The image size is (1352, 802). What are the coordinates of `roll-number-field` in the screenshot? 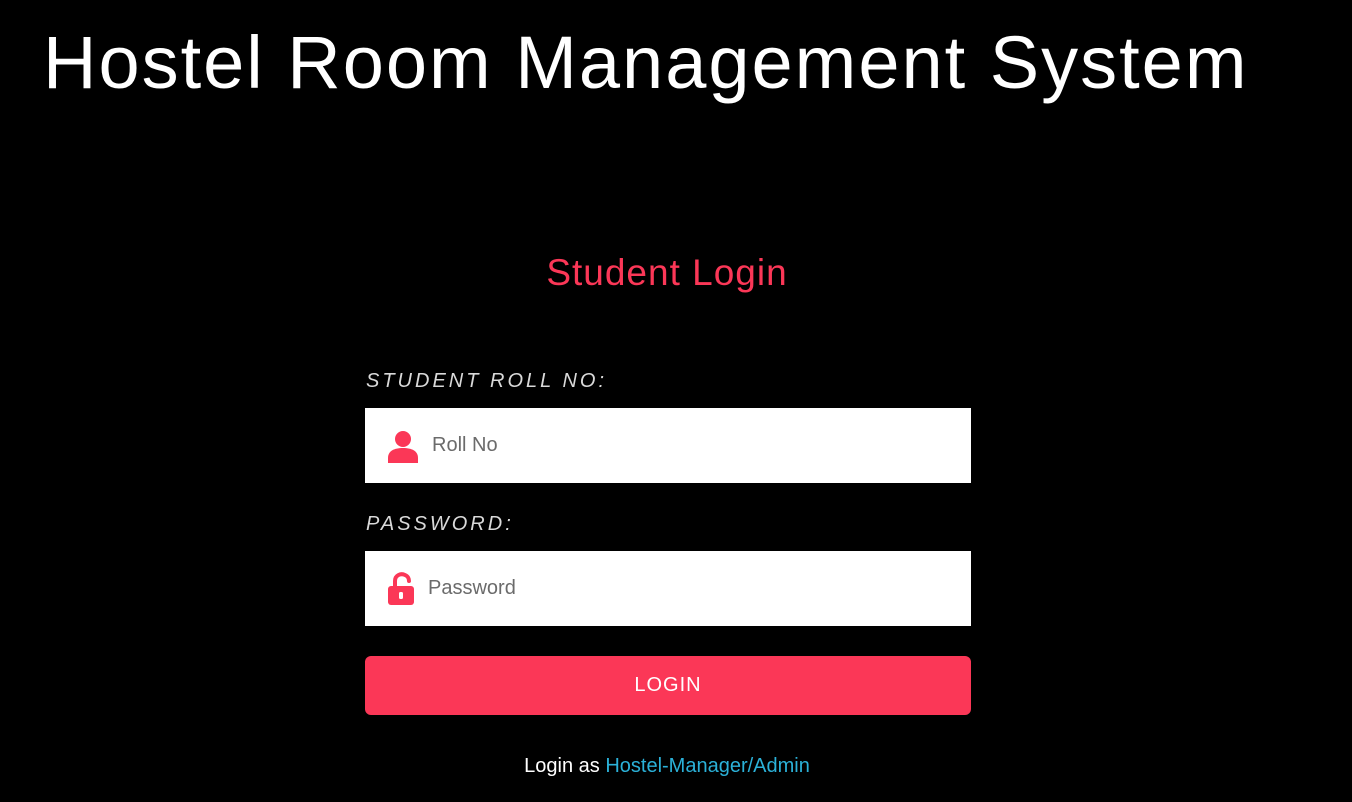 It's located at (668, 445).